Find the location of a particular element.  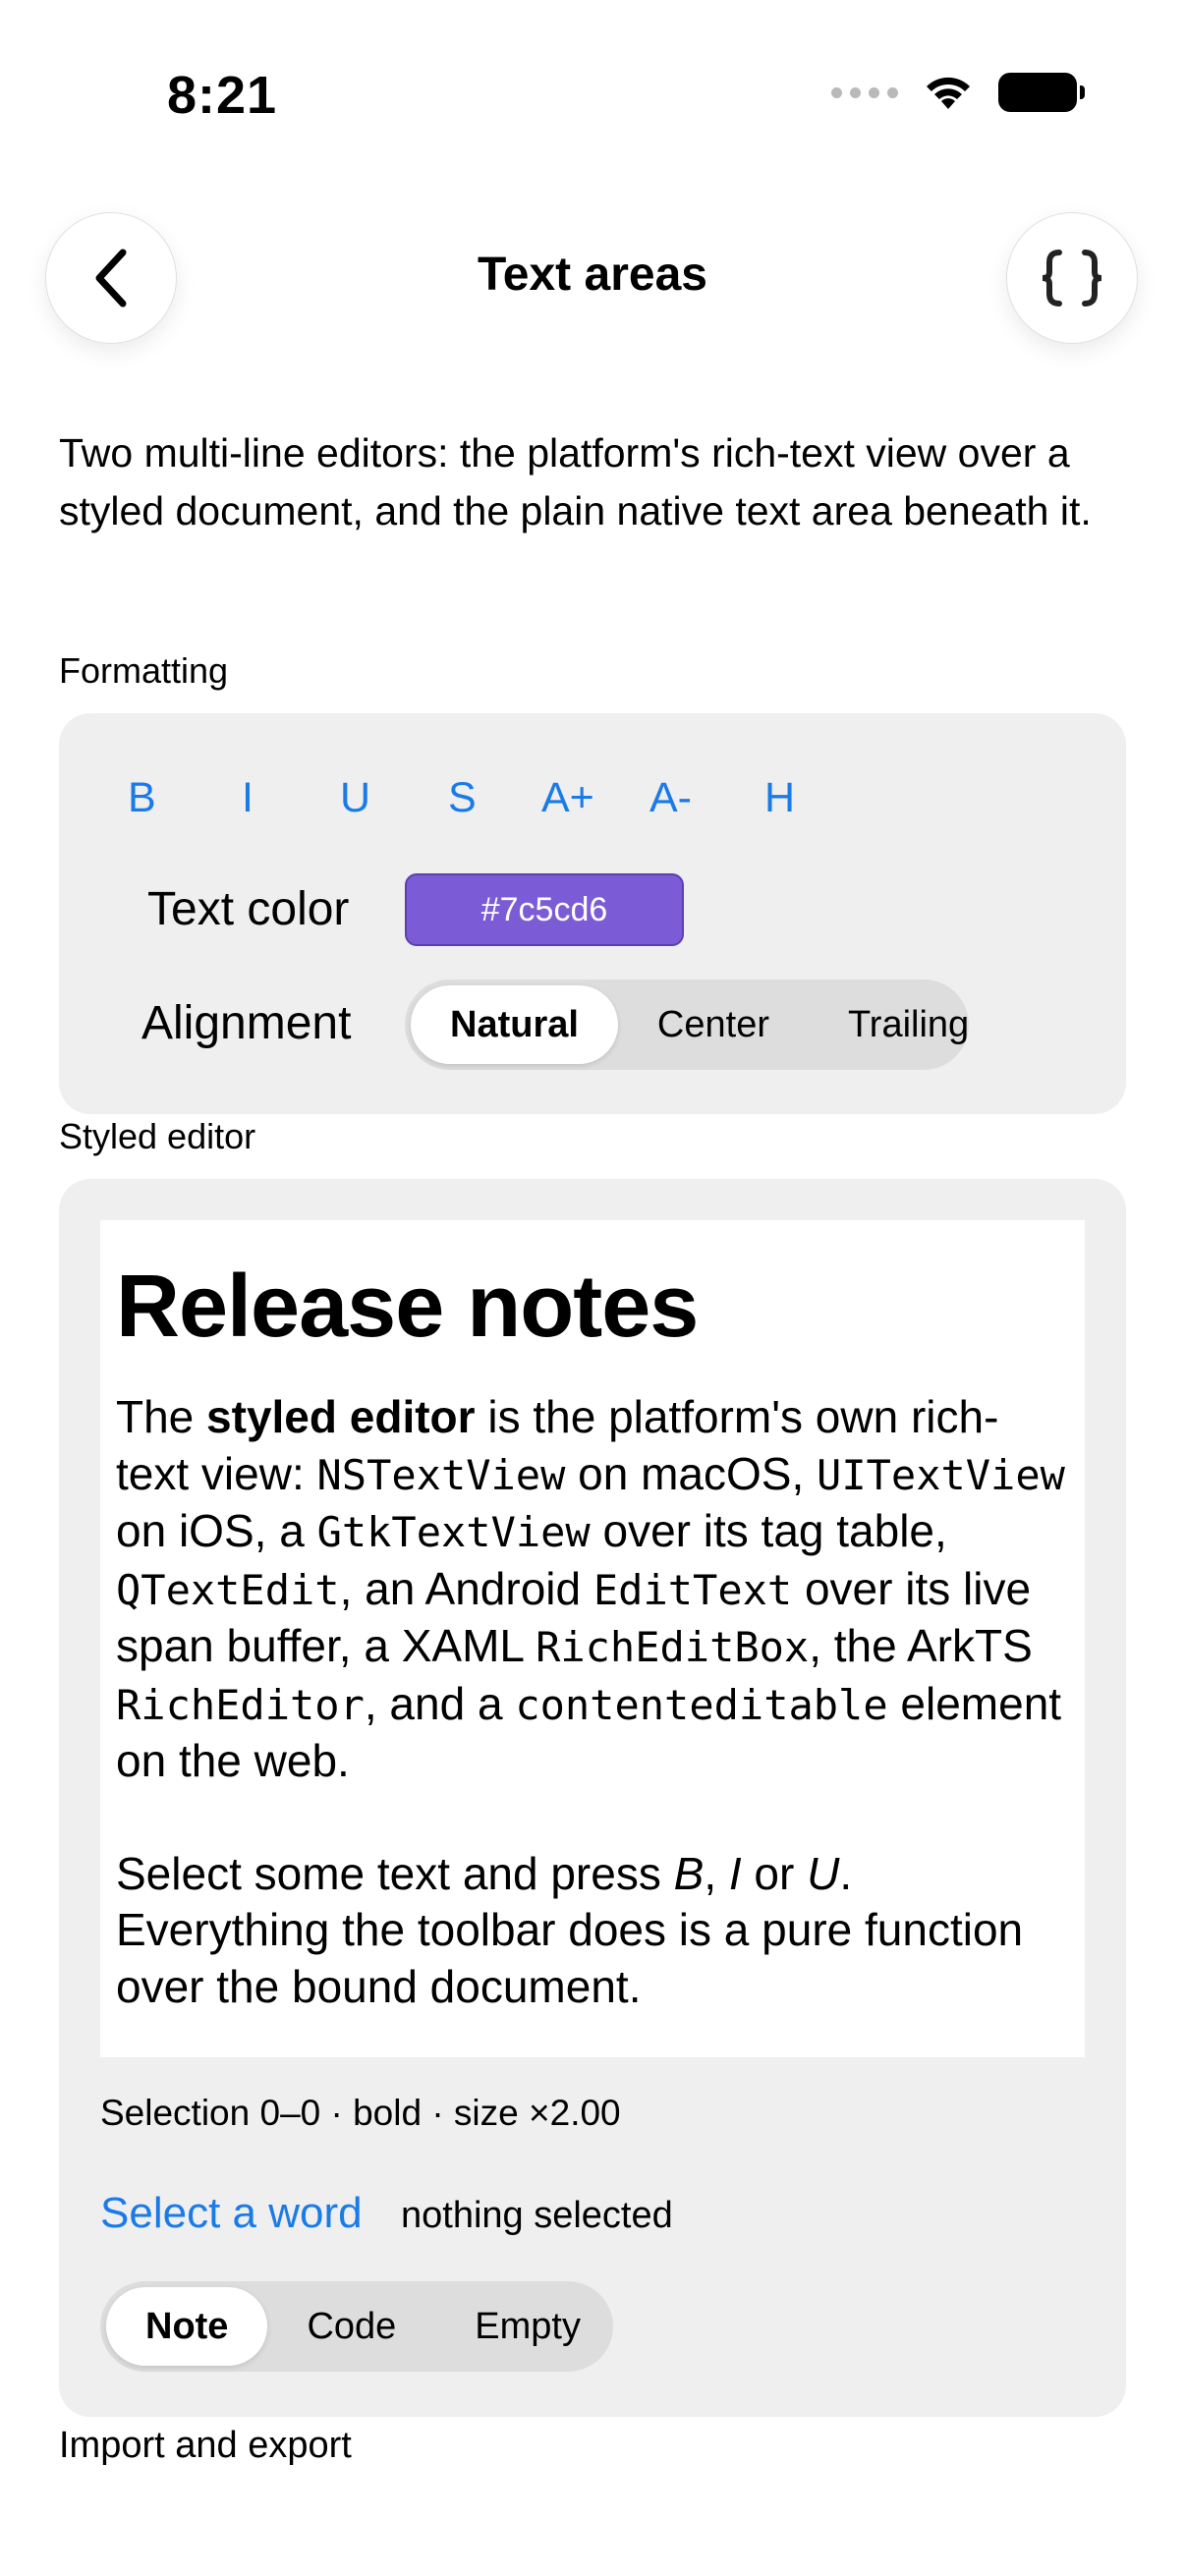

alignment-segmented-control: Natural Center Trailing is located at coordinates (687, 1025).